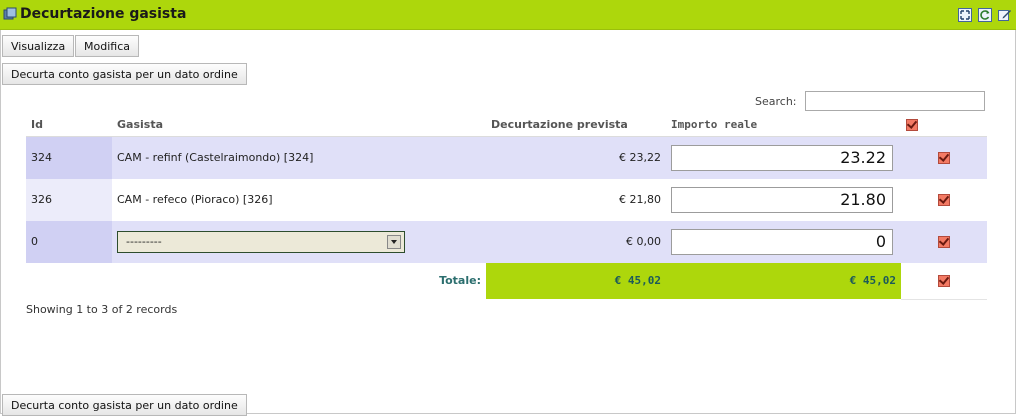 The image size is (1016, 417). What do you see at coordinates (1005, 15) in the screenshot?
I see `edit-icon` at bounding box center [1005, 15].